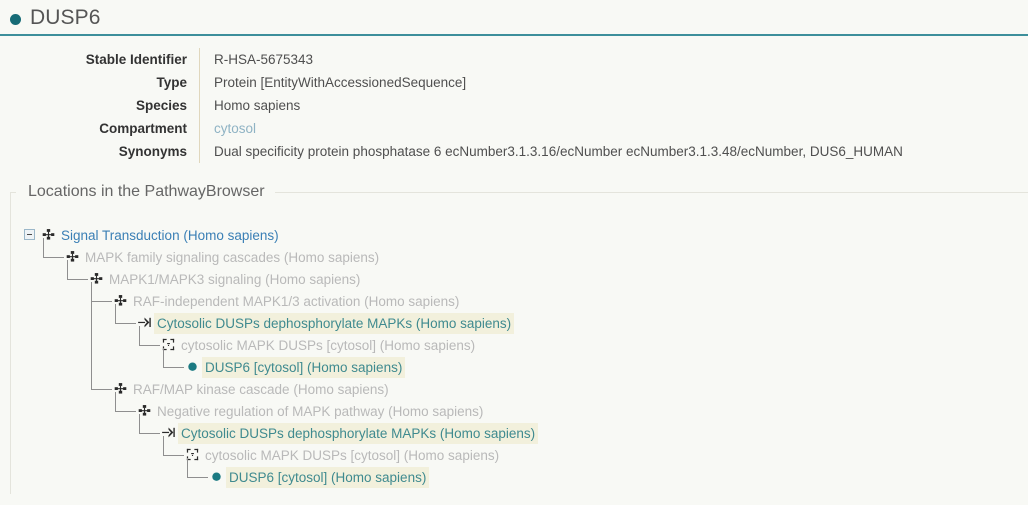  What do you see at coordinates (91, 333) in the screenshot?
I see `tree-connector-stem` at bounding box center [91, 333].